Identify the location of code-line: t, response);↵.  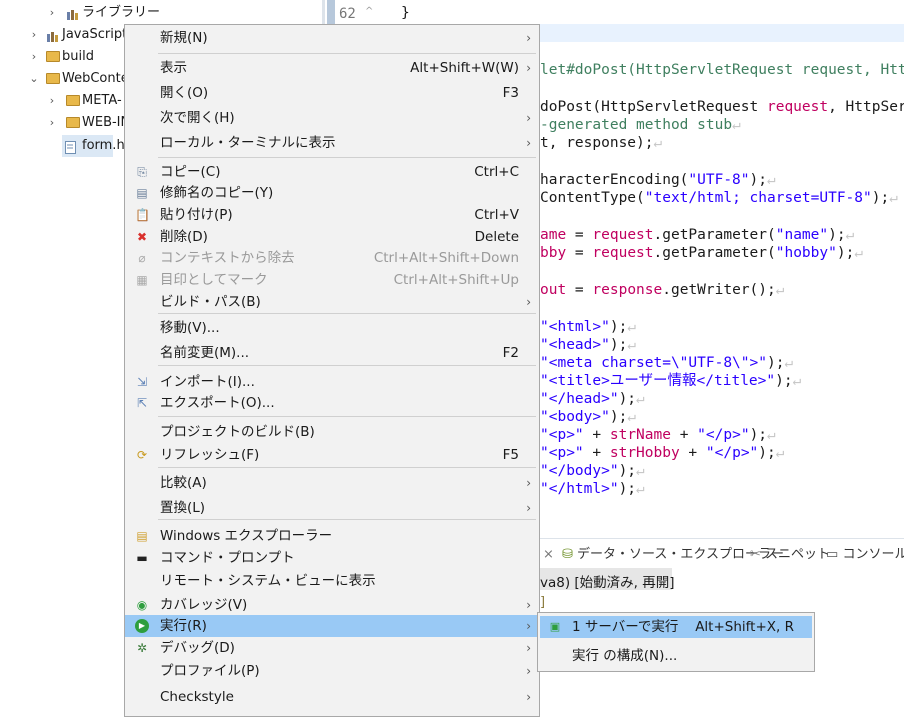
(601, 143).